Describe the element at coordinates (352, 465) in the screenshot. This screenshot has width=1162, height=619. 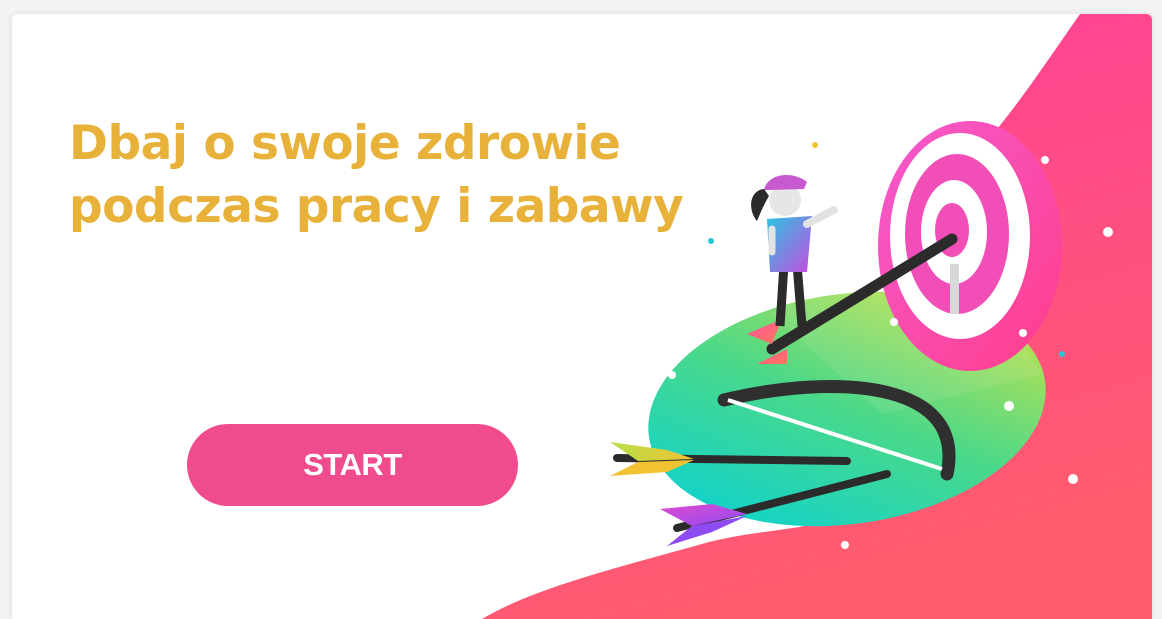
I see `start-button: START` at that location.